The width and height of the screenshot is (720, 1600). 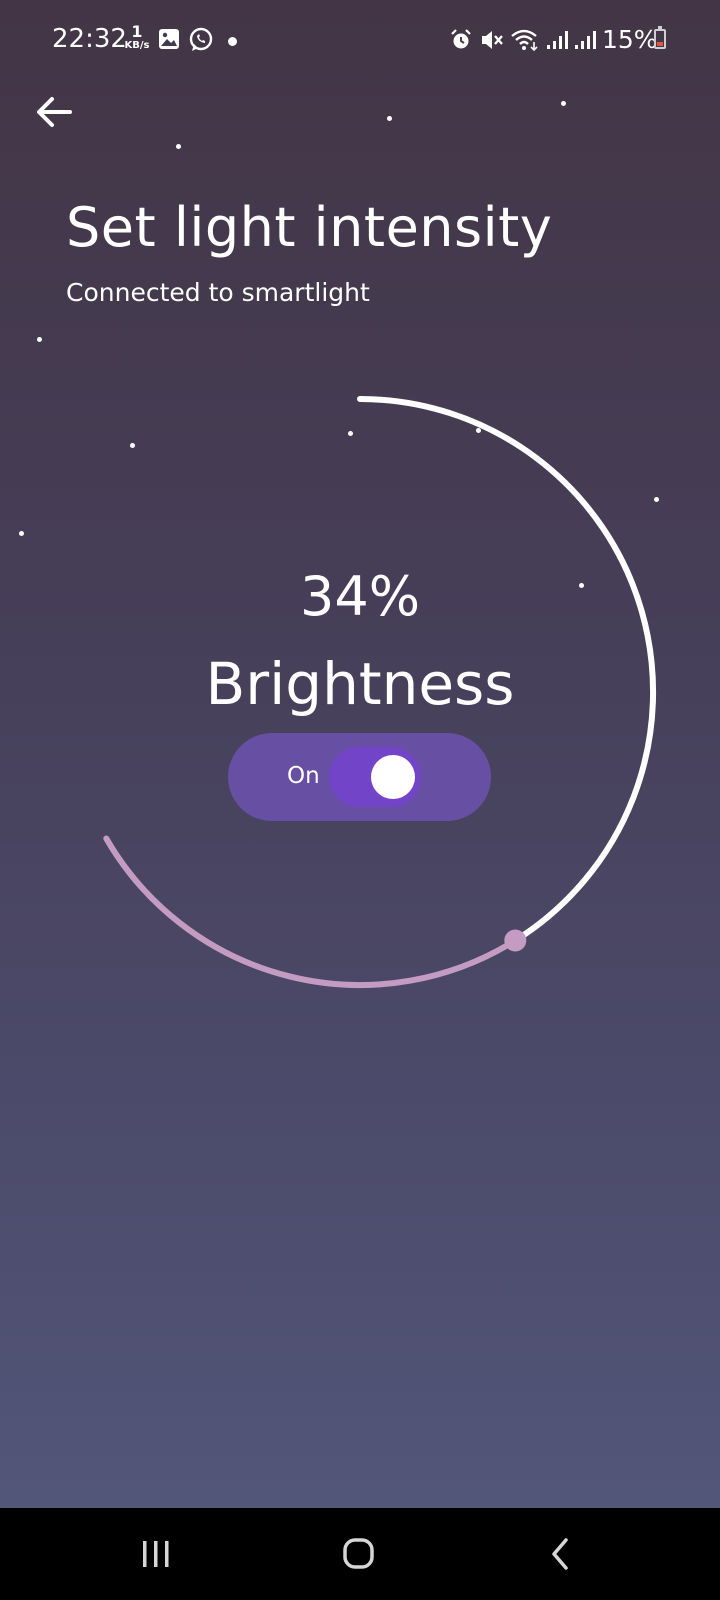 What do you see at coordinates (311, 911) in the screenshot?
I see `dial-track-inactive` at bounding box center [311, 911].